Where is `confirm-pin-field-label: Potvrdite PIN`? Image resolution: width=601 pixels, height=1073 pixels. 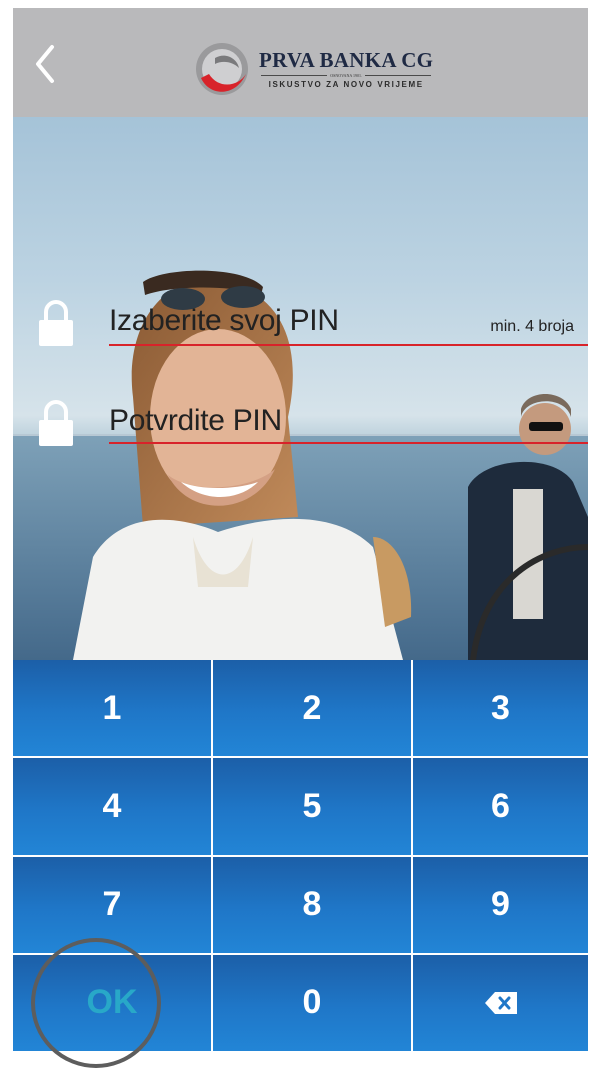 confirm-pin-field-label: Potvrdite PIN is located at coordinates (195, 420).